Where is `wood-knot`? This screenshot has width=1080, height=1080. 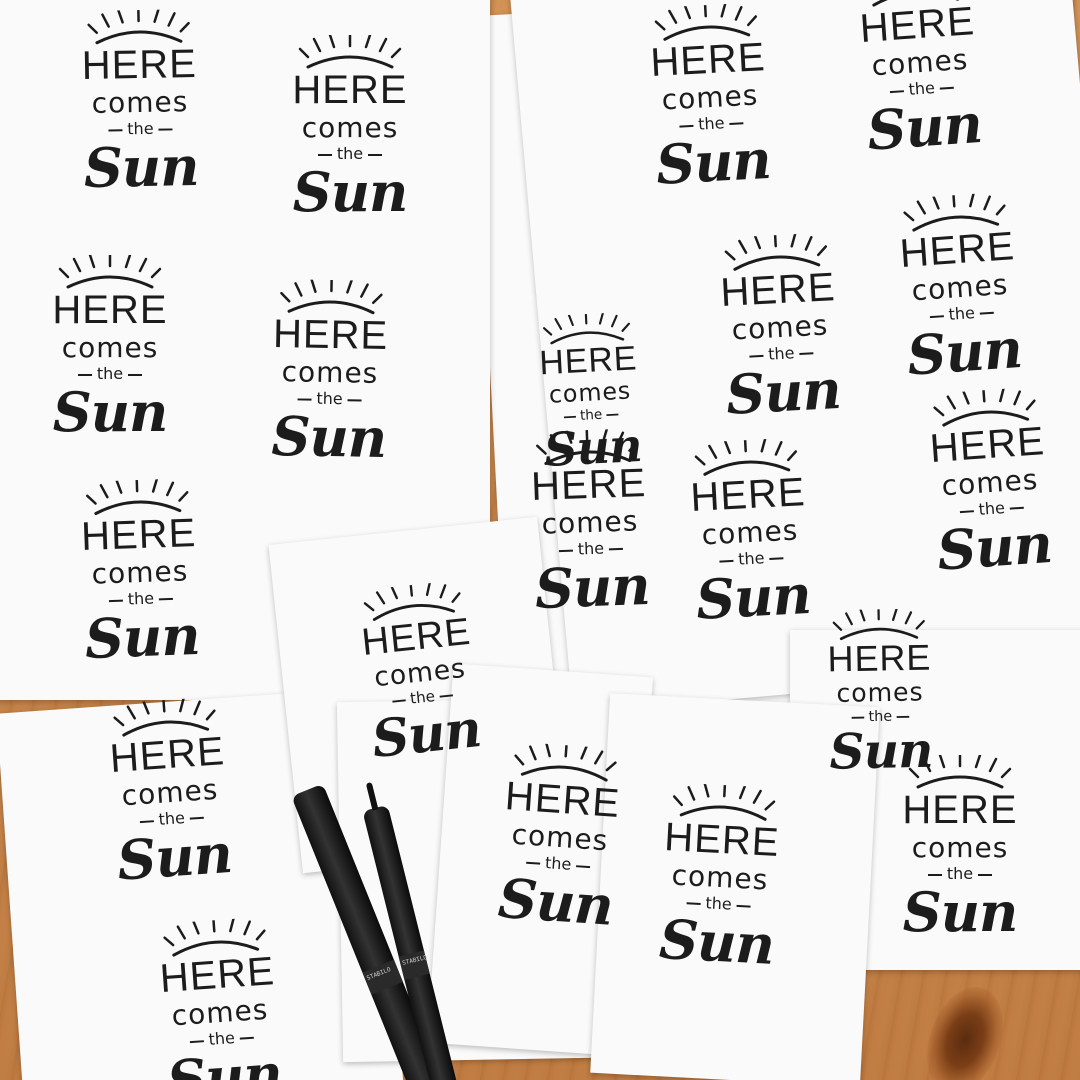
wood-knot is located at coordinates (965, 1028).